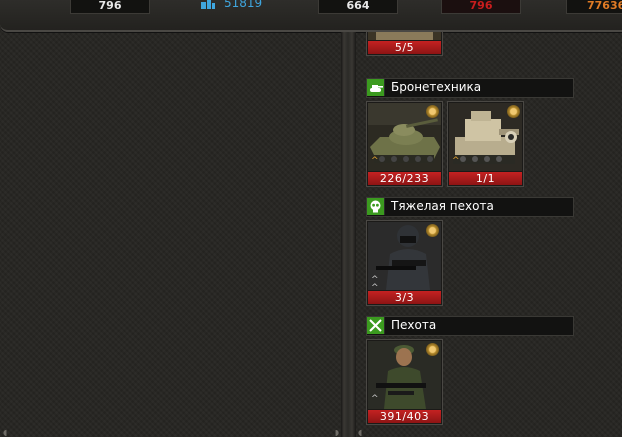  What do you see at coordinates (485, 178) in the screenshot?
I see `unit-count: 1/1` at bounding box center [485, 178].